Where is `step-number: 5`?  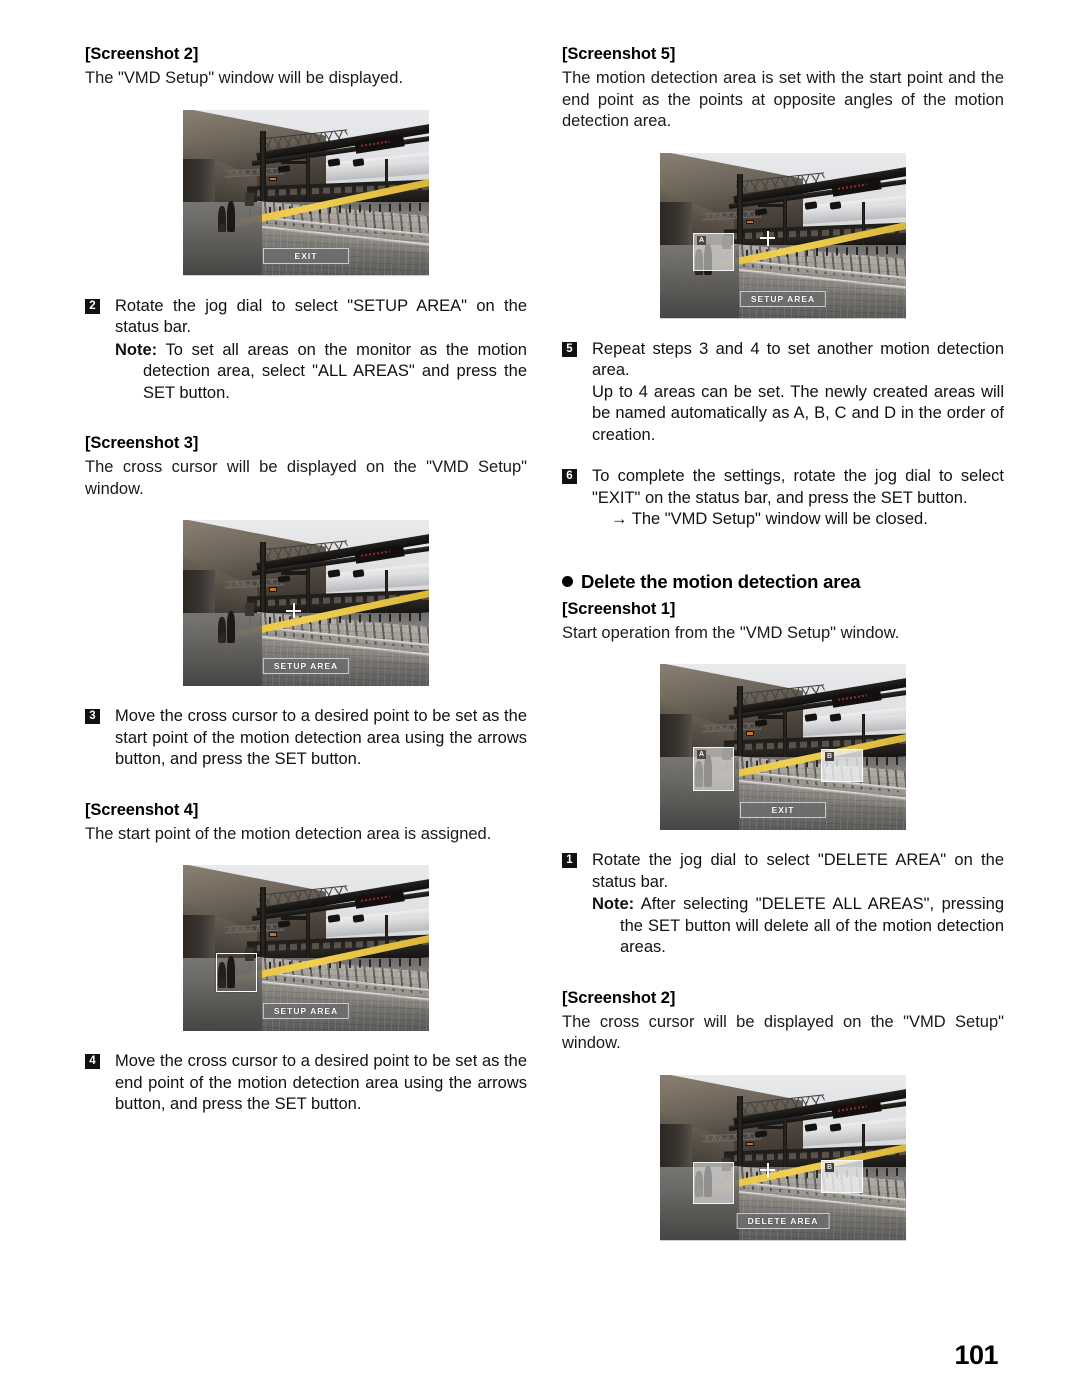 step-number: 5 is located at coordinates (569, 349).